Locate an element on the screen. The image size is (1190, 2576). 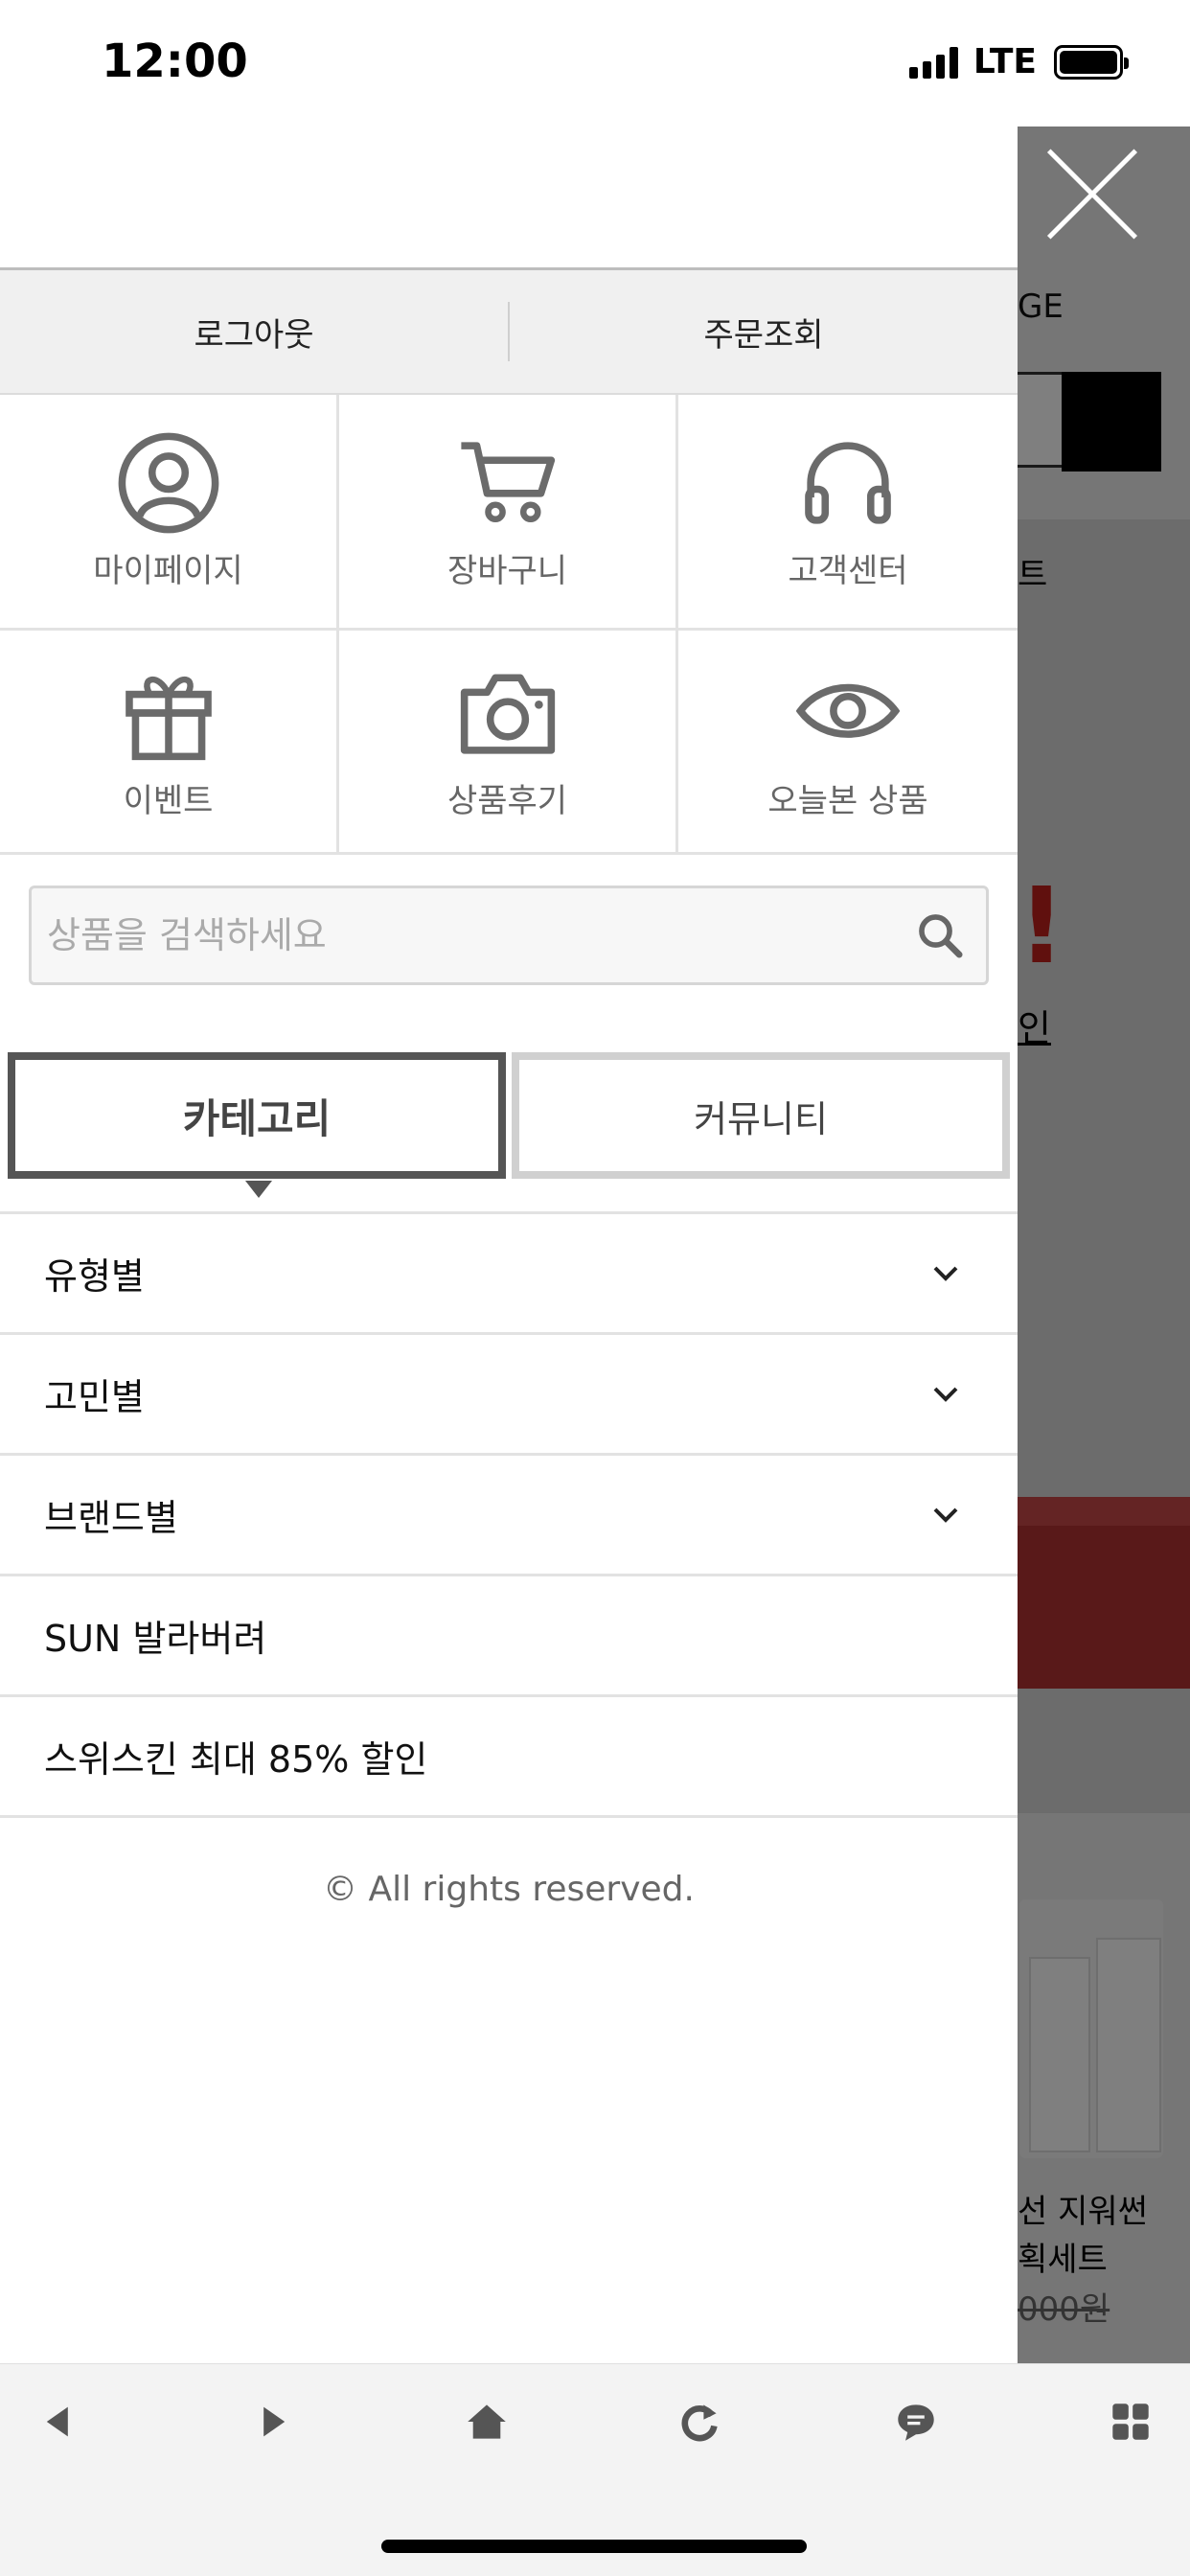
cart-label: 장바구니 is located at coordinates (507, 571).